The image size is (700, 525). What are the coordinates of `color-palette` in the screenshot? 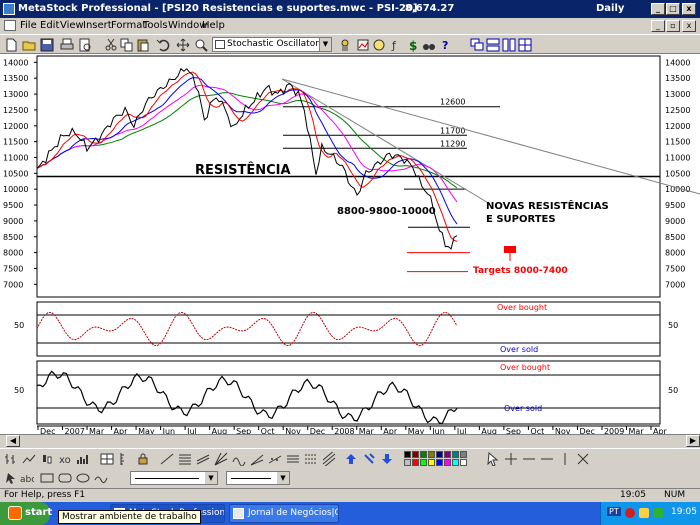 It's located at (436, 459).